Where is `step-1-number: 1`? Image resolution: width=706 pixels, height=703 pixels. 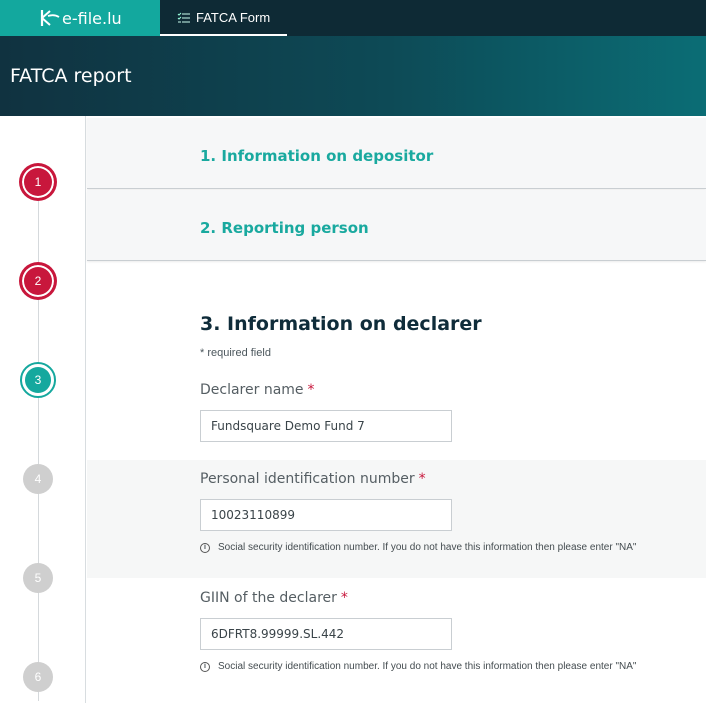 step-1-number: 1 is located at coordinates (38, 182).